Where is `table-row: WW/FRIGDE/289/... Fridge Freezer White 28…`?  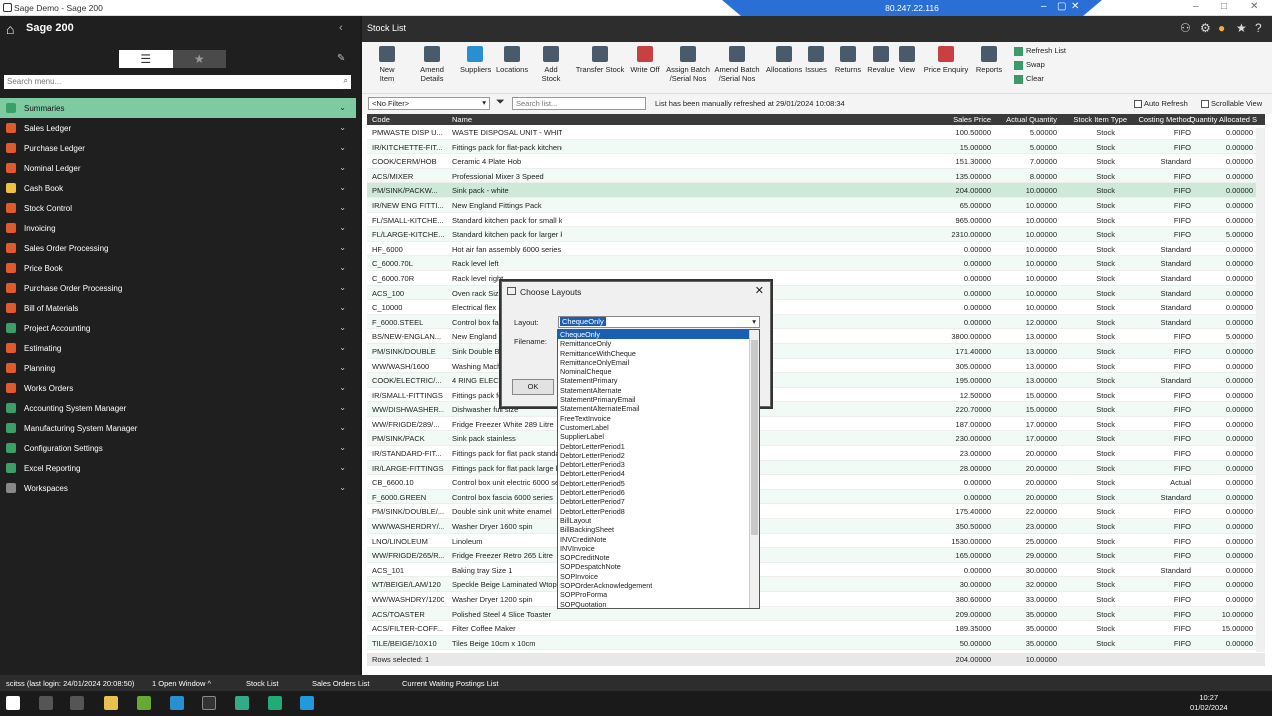
table-row: WW/FRIGDE/289/... Fridge Freezer White 28… is located at coordinates (816, 424).